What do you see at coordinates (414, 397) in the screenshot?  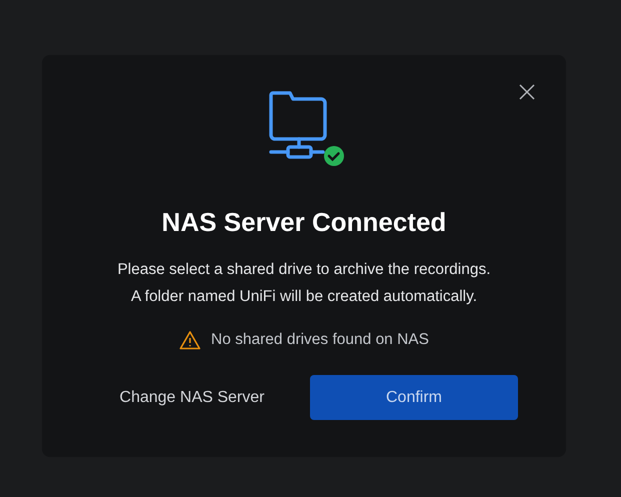 I see `confirm-button: Confirm` at bounding box center [414, 397].